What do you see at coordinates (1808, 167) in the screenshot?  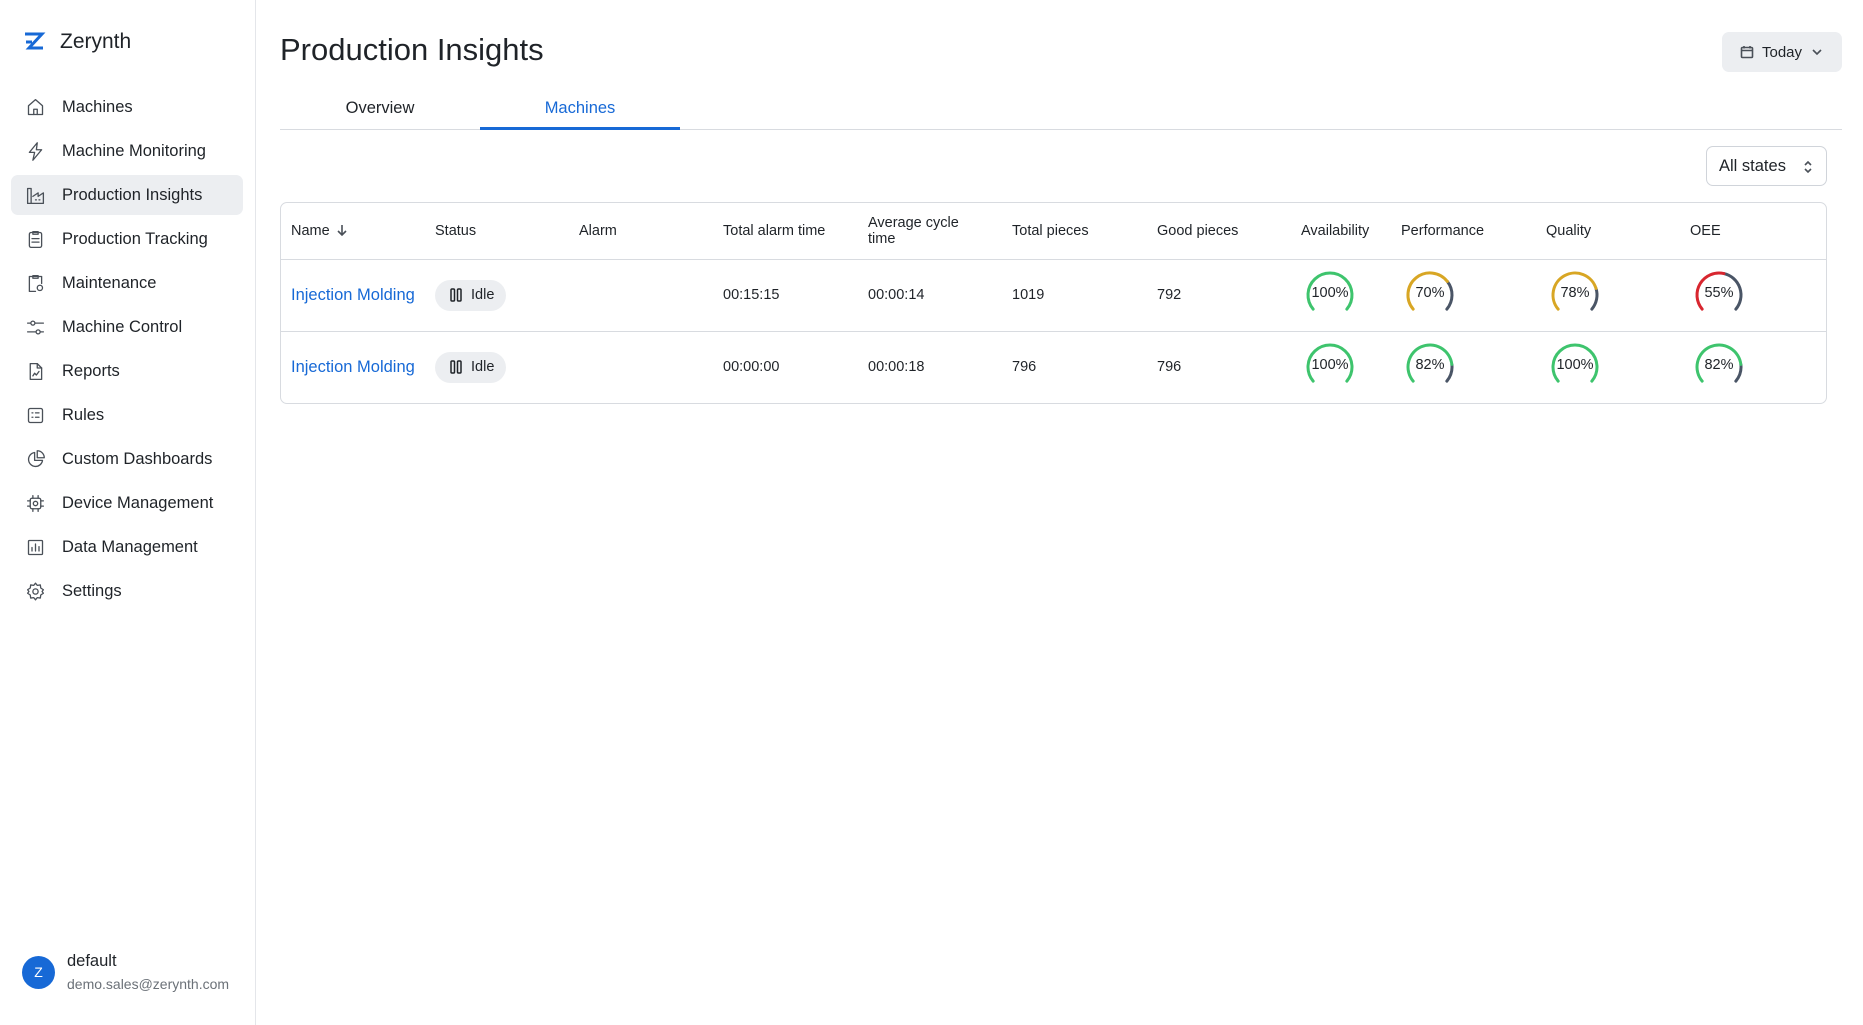 I see `chevron-up-down-icon` at bounding box center [1808, 167].